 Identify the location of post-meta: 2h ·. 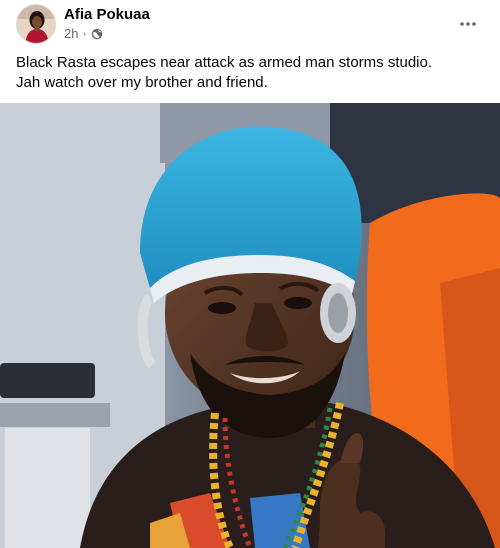
(83, 33).